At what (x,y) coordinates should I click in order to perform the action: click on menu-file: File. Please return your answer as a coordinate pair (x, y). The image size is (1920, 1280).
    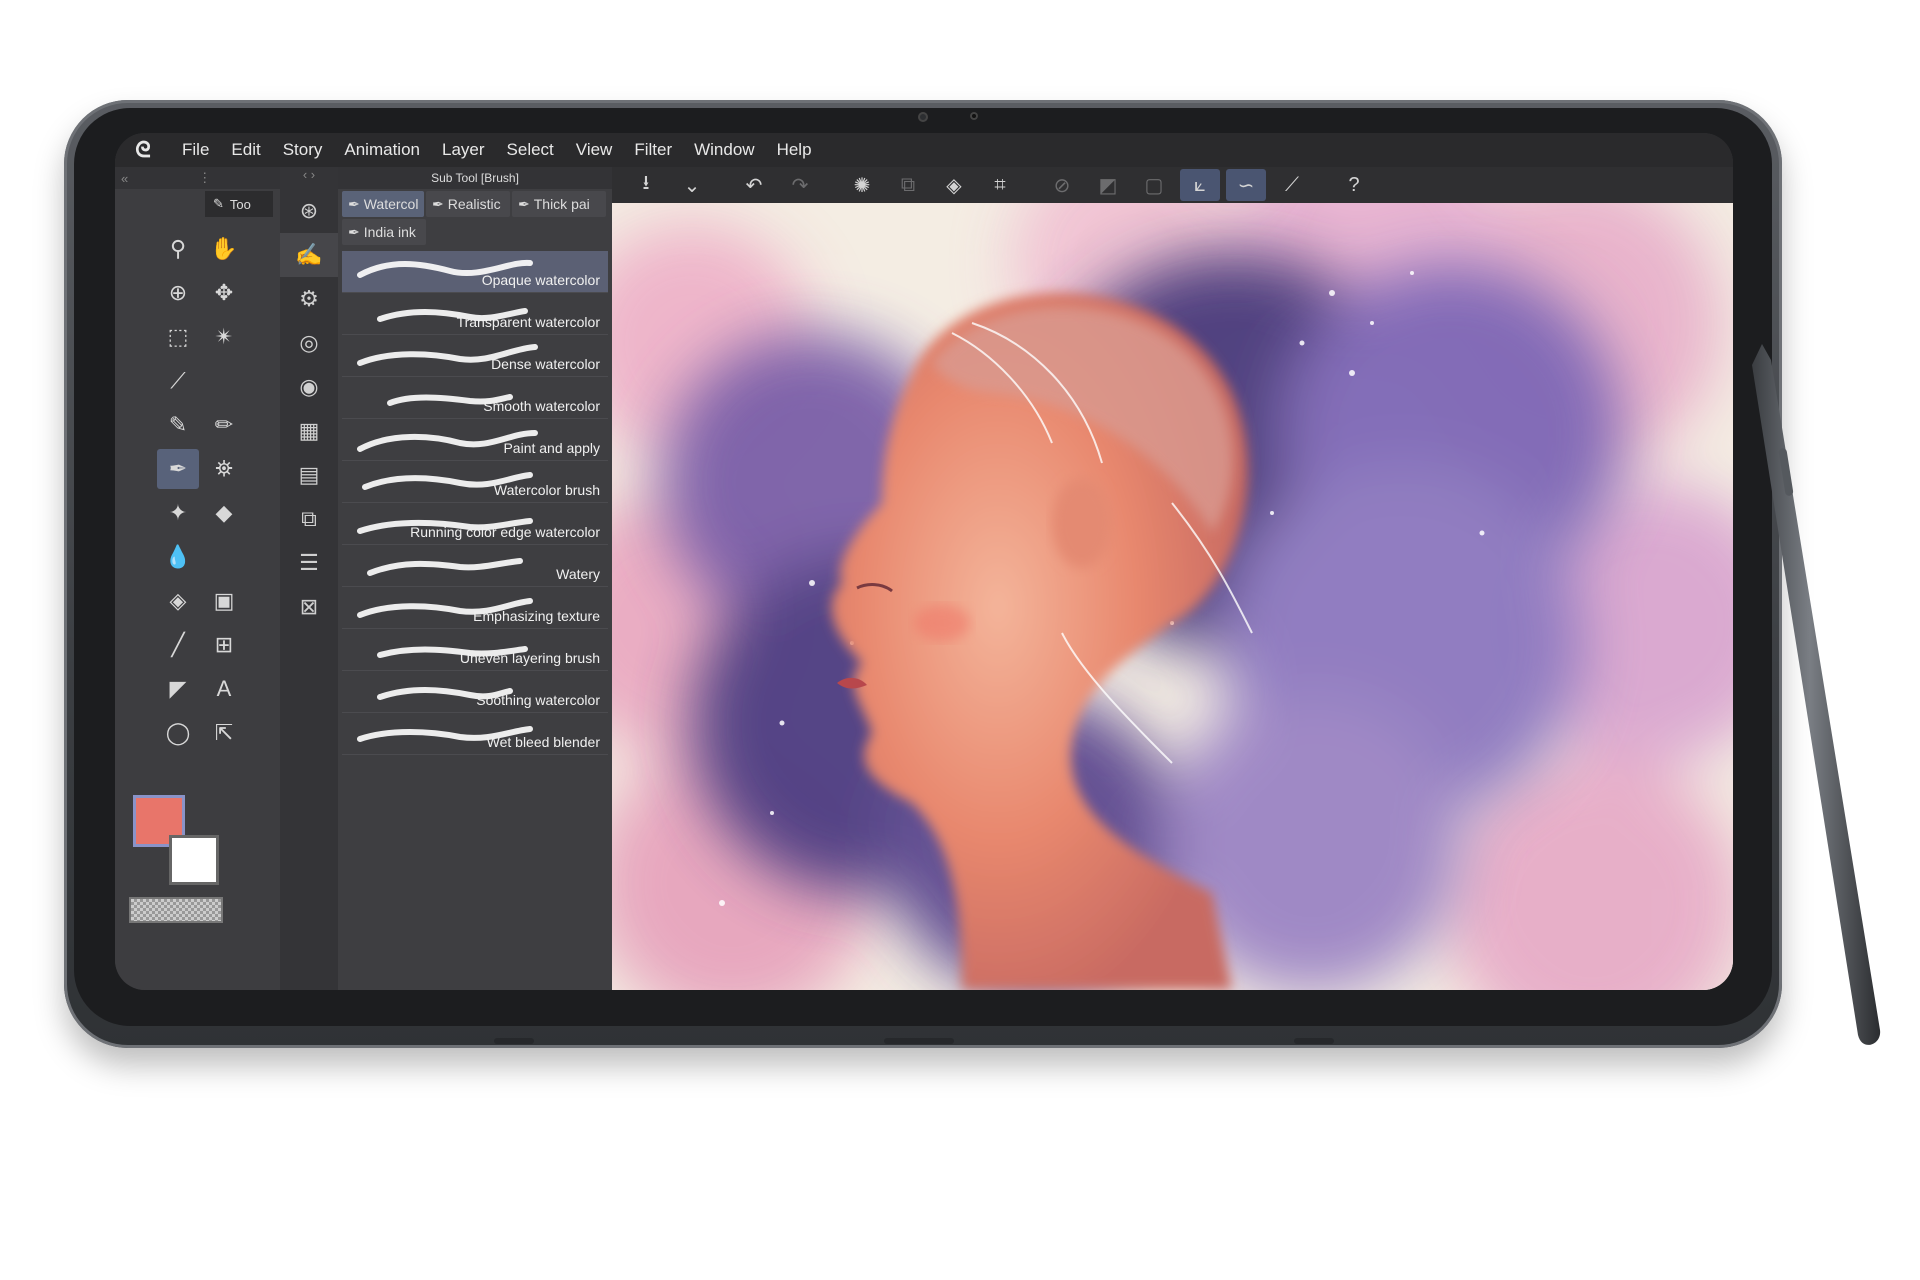
    Looking at the image, I should click on (195, 150).